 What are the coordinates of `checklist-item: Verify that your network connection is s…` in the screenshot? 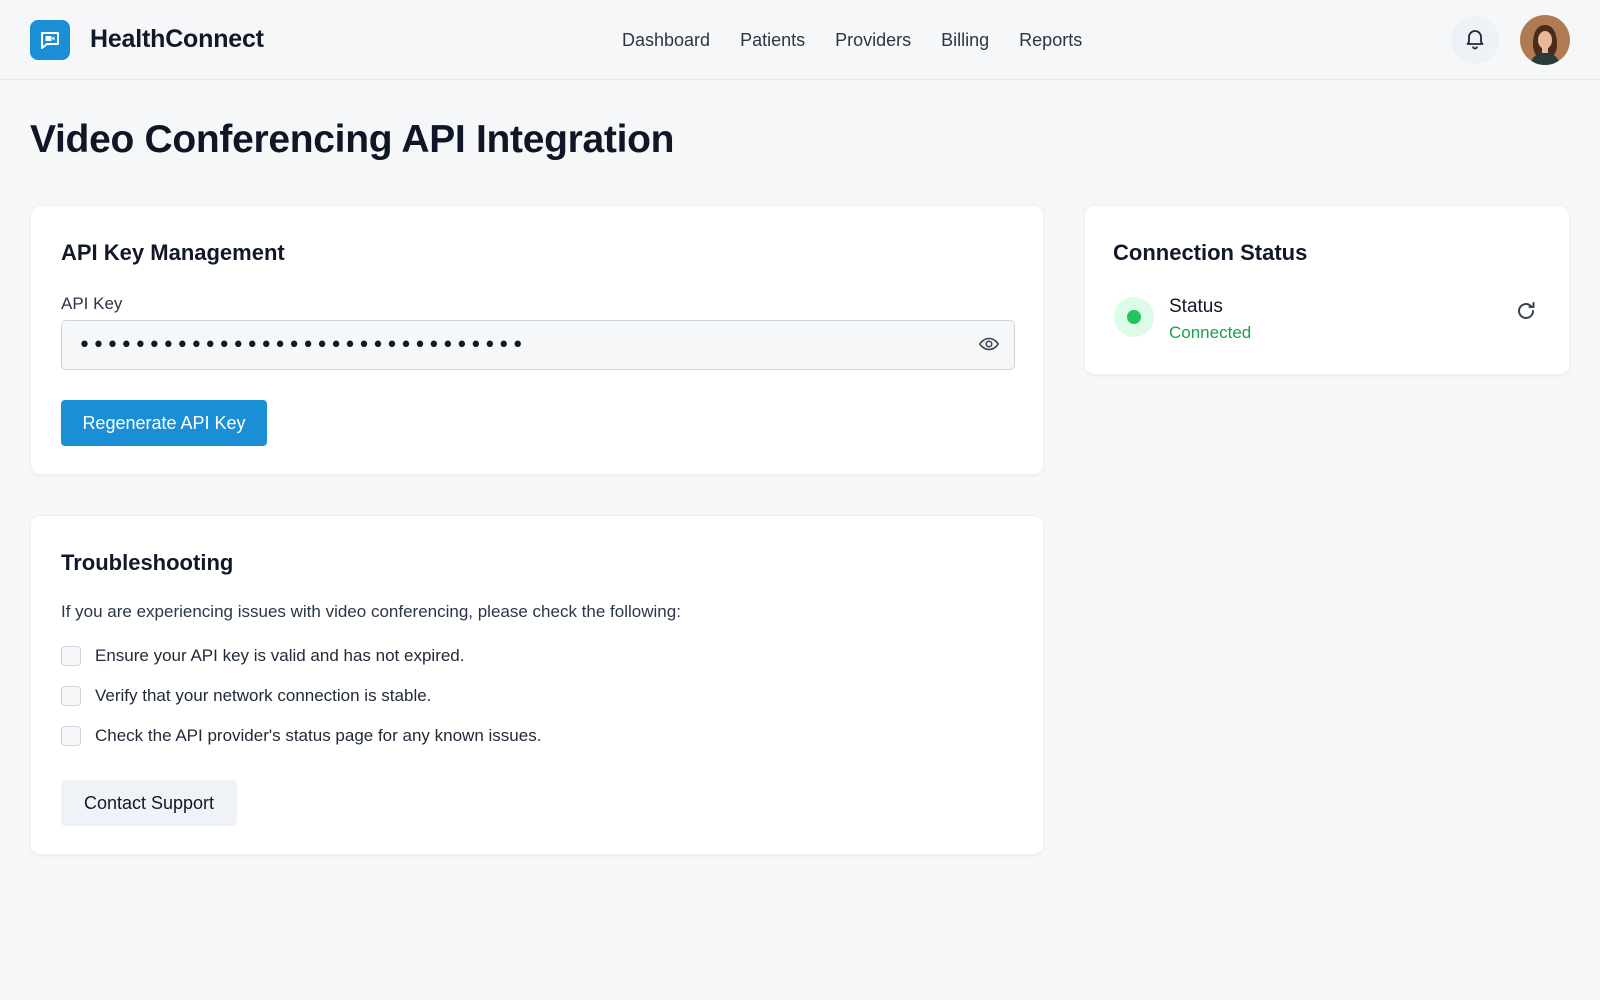 It's located at (246, 696).